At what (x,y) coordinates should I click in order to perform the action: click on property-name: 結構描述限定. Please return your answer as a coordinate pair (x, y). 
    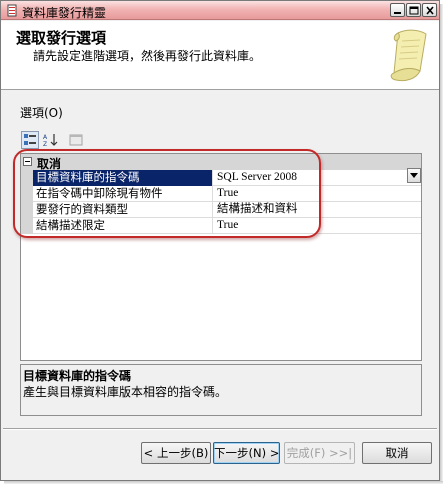
    Looking at the image, I should click on (123, 226).